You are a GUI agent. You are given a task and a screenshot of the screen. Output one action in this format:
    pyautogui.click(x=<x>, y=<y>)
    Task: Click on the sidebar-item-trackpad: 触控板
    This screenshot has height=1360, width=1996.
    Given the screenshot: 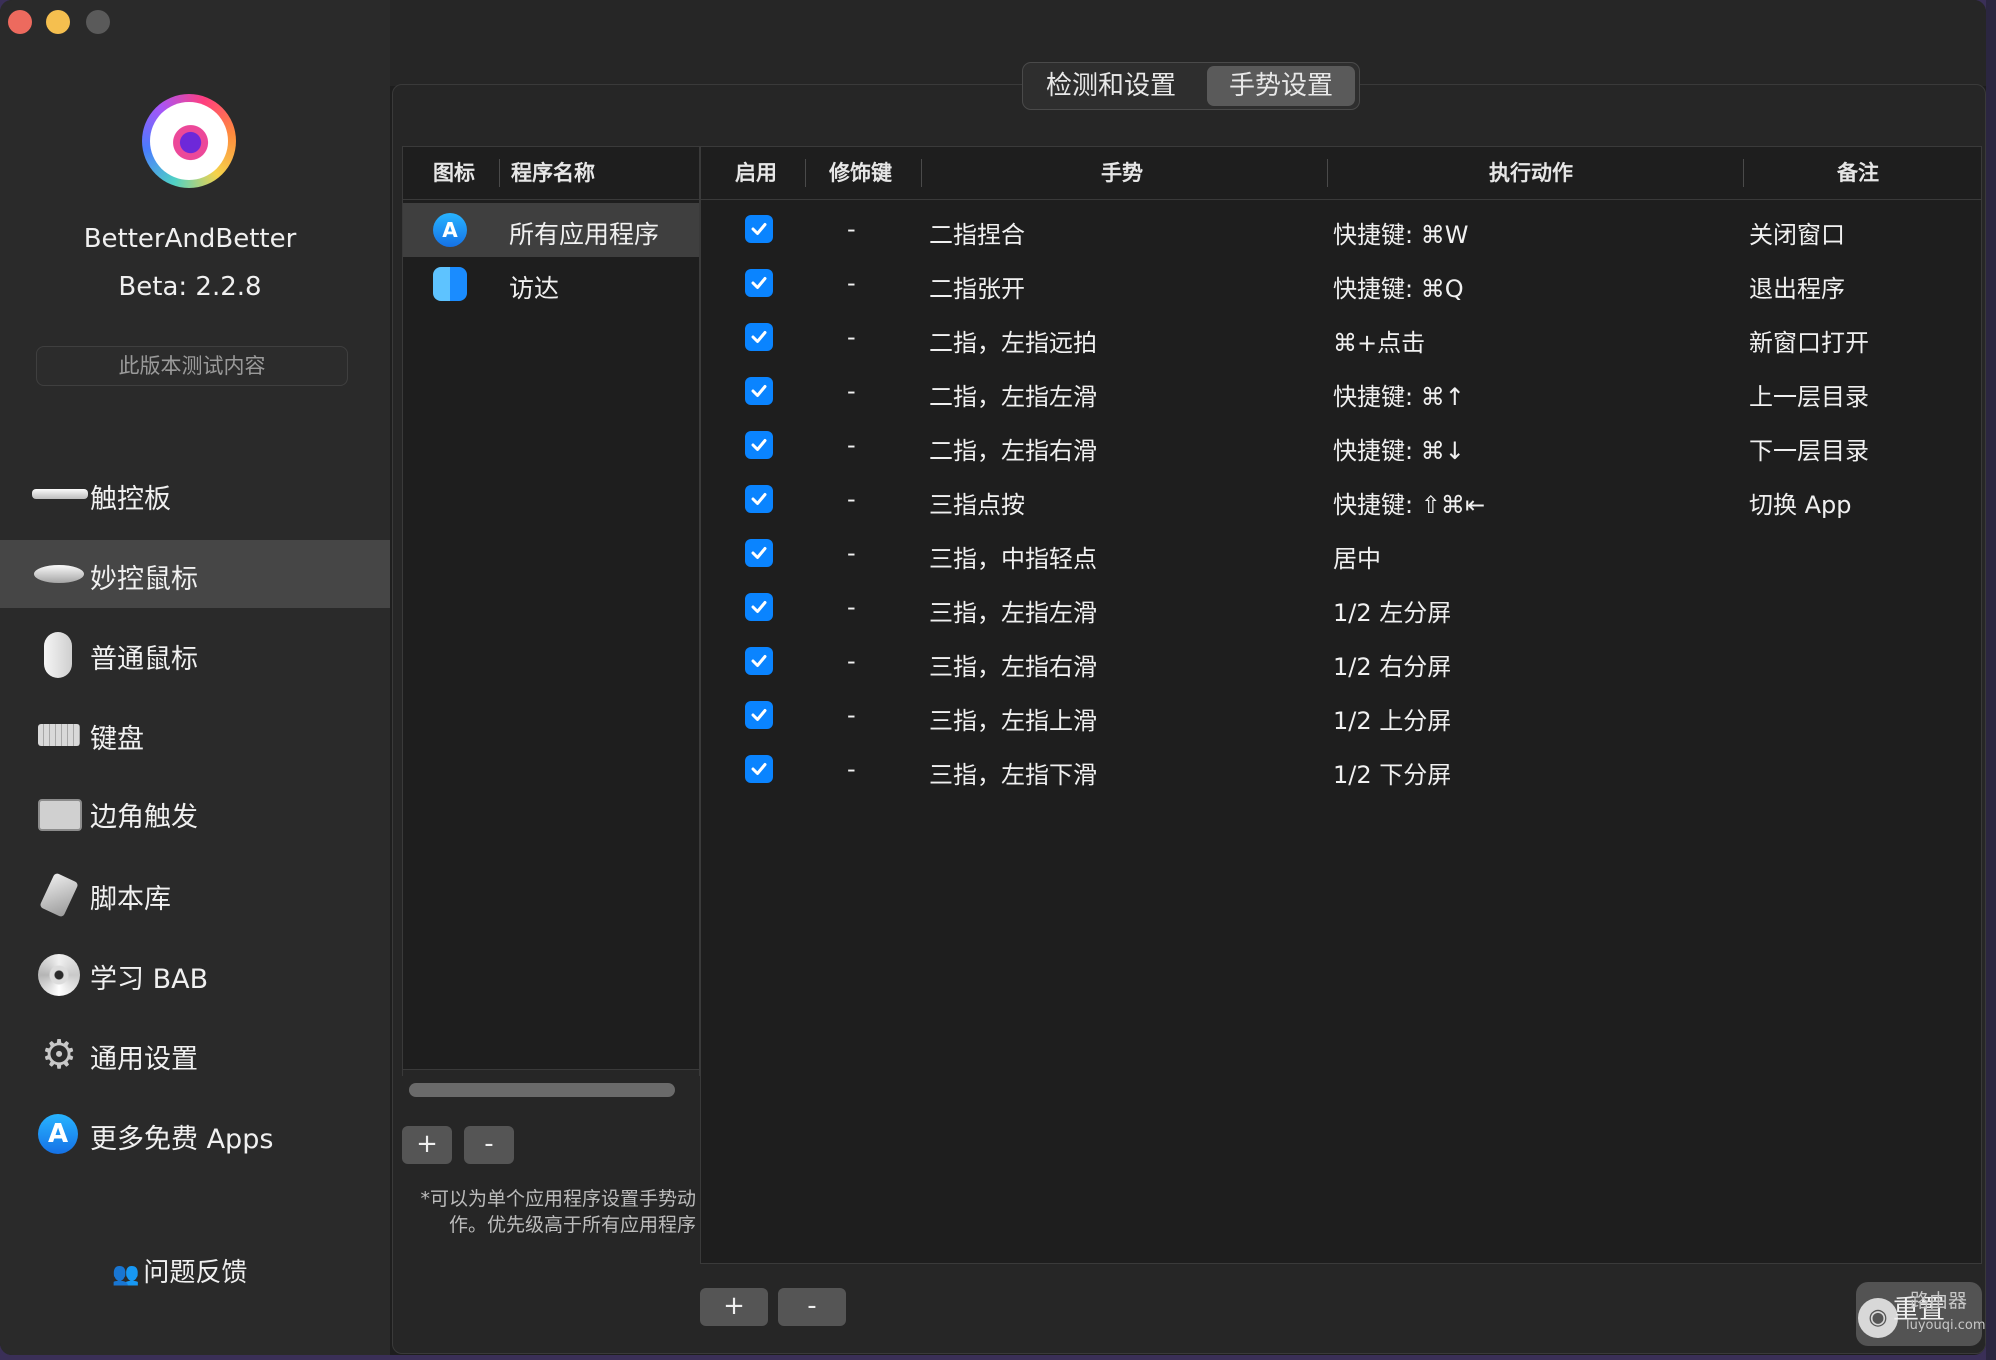 What is the action you would take?
    pyautogui.click(x=195, y=494)
    